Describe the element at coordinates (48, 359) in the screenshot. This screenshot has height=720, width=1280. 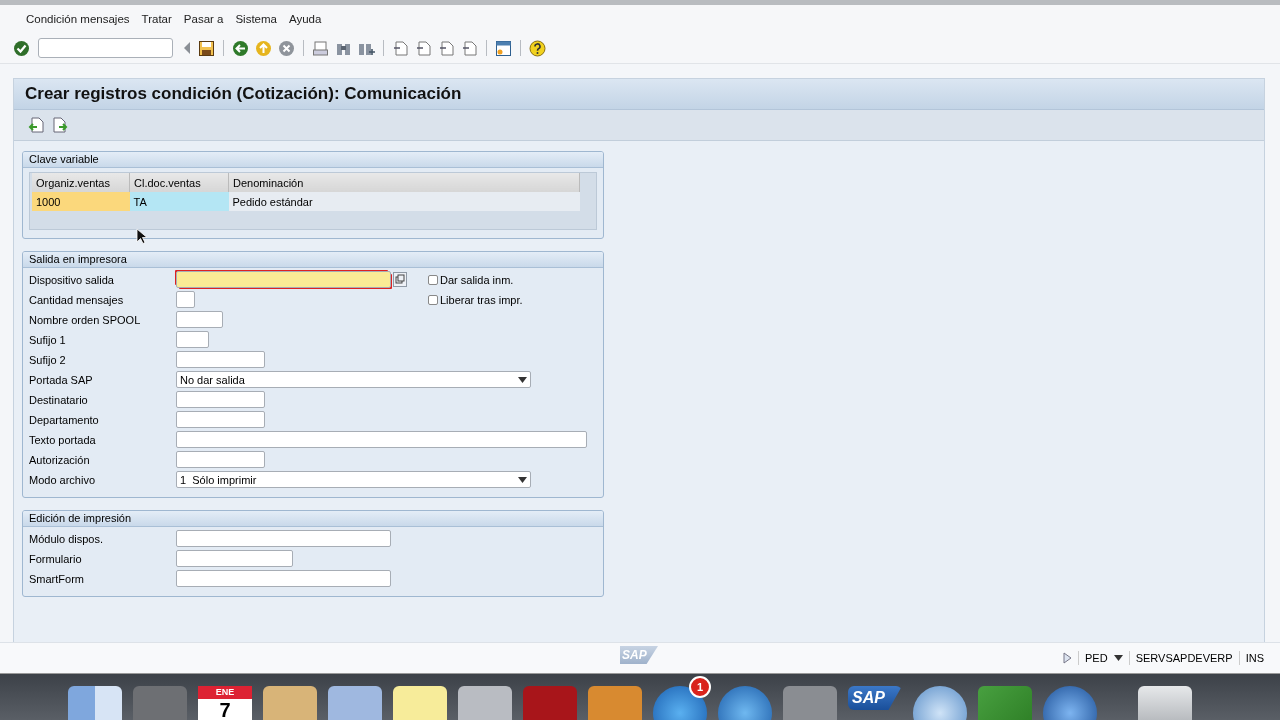
I see `field-label: Sufijo 2` at that location.